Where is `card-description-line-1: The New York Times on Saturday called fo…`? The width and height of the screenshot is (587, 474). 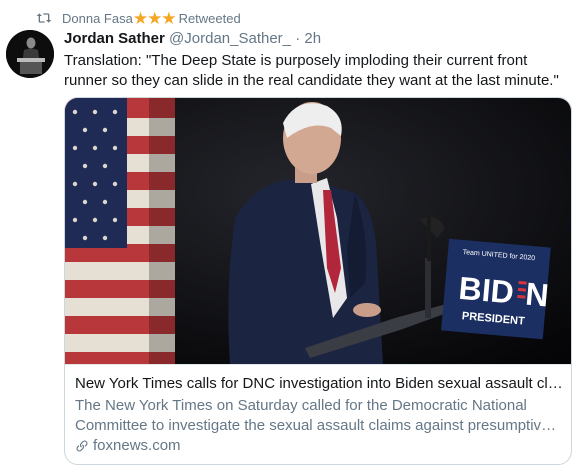
card-description-line-1: The New York Times on Saturday called fo… is located at coordinates (301, 405).